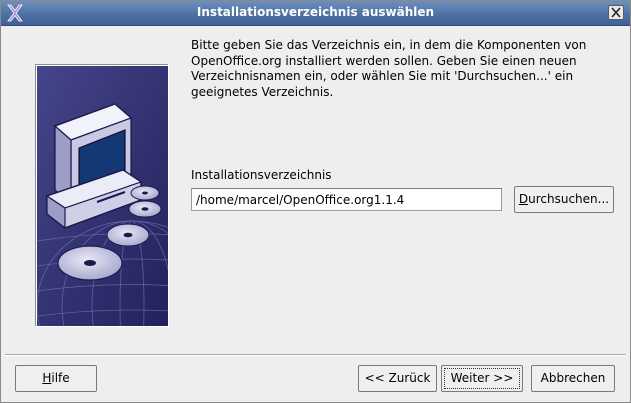 The height and width of the screenshot is (403, 631). I want to click on install-dir-label: Installationsverzeichnis, so click(261, 175).